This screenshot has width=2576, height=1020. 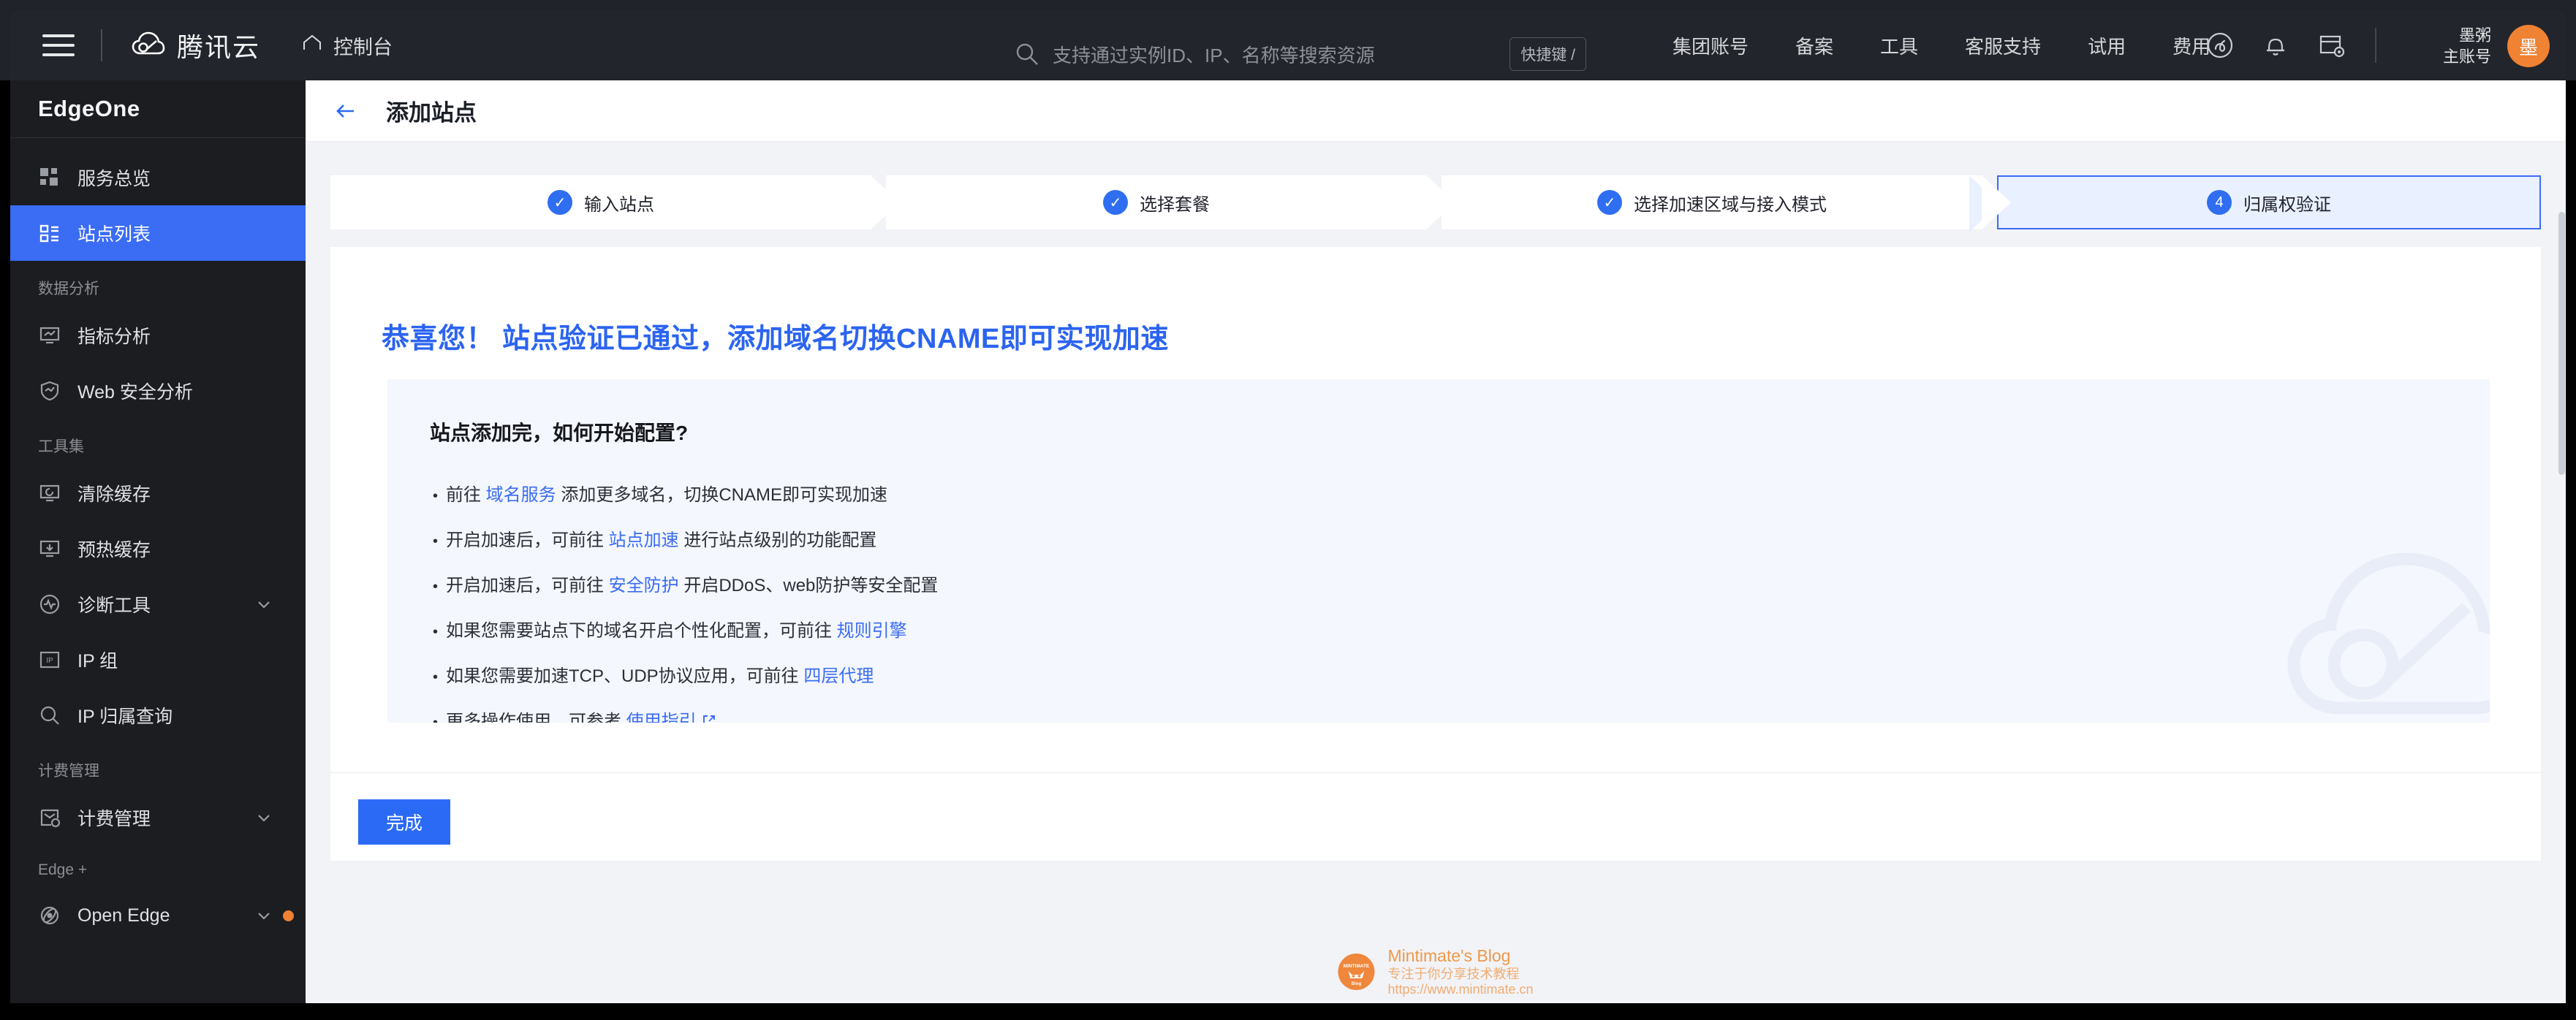 What do you see at coordinates (872, 631) in the screenshot?
I see `link-rule-engine: 规则引擎` at bounding box center [872, 631].